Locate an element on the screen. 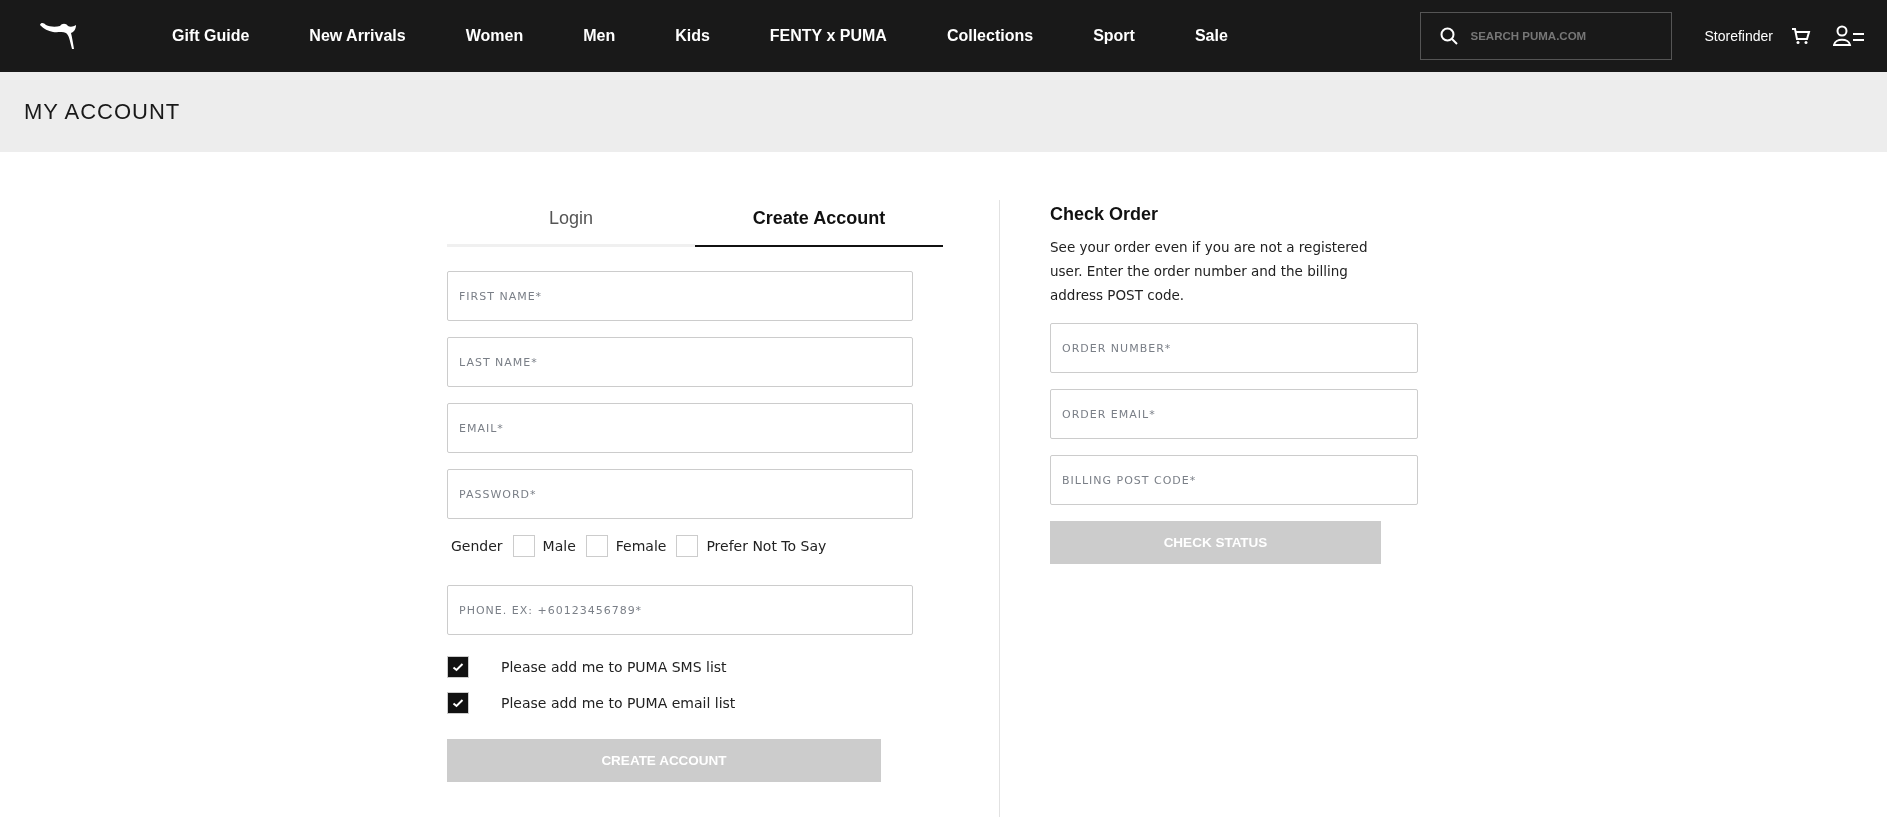 The height and width of the screenshot is (817, 1887). checkbox-label: Please add me to PUMA email list is located at coordinates (618, 703).